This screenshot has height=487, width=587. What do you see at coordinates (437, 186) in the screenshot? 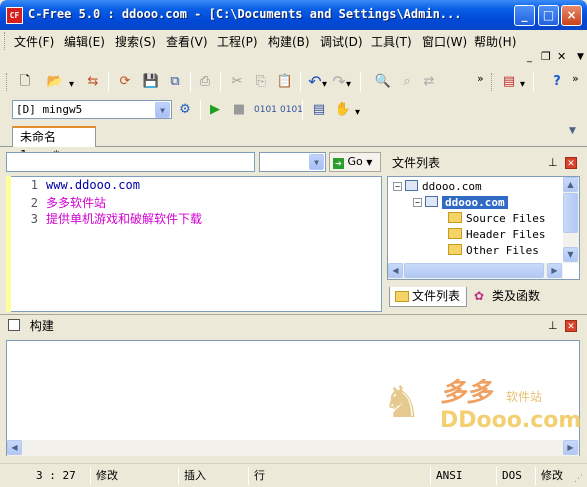
I see `tree-root: − ddooo.com` at bounding box center [437, 186].